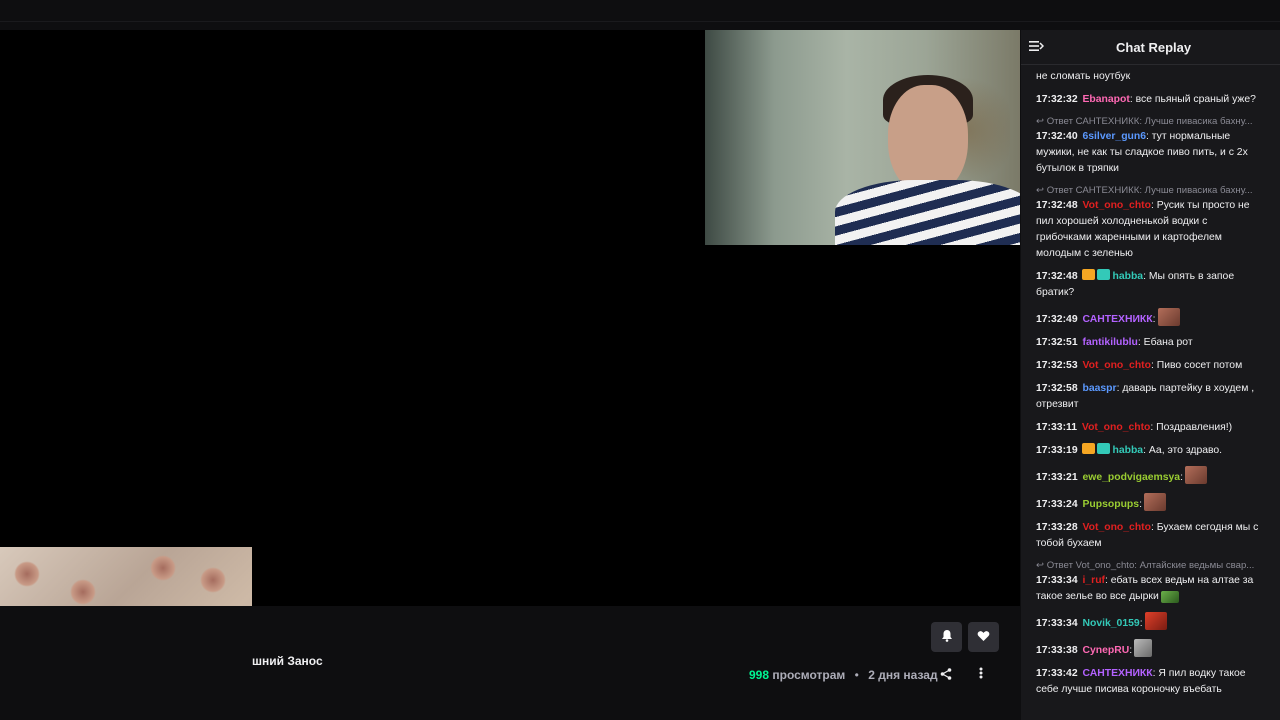  Describe the element at coordinates (1150, 285) in the screenshot. I see `chat-message: 17:32:48 habba: Мы опять в запое братик?` at that location.